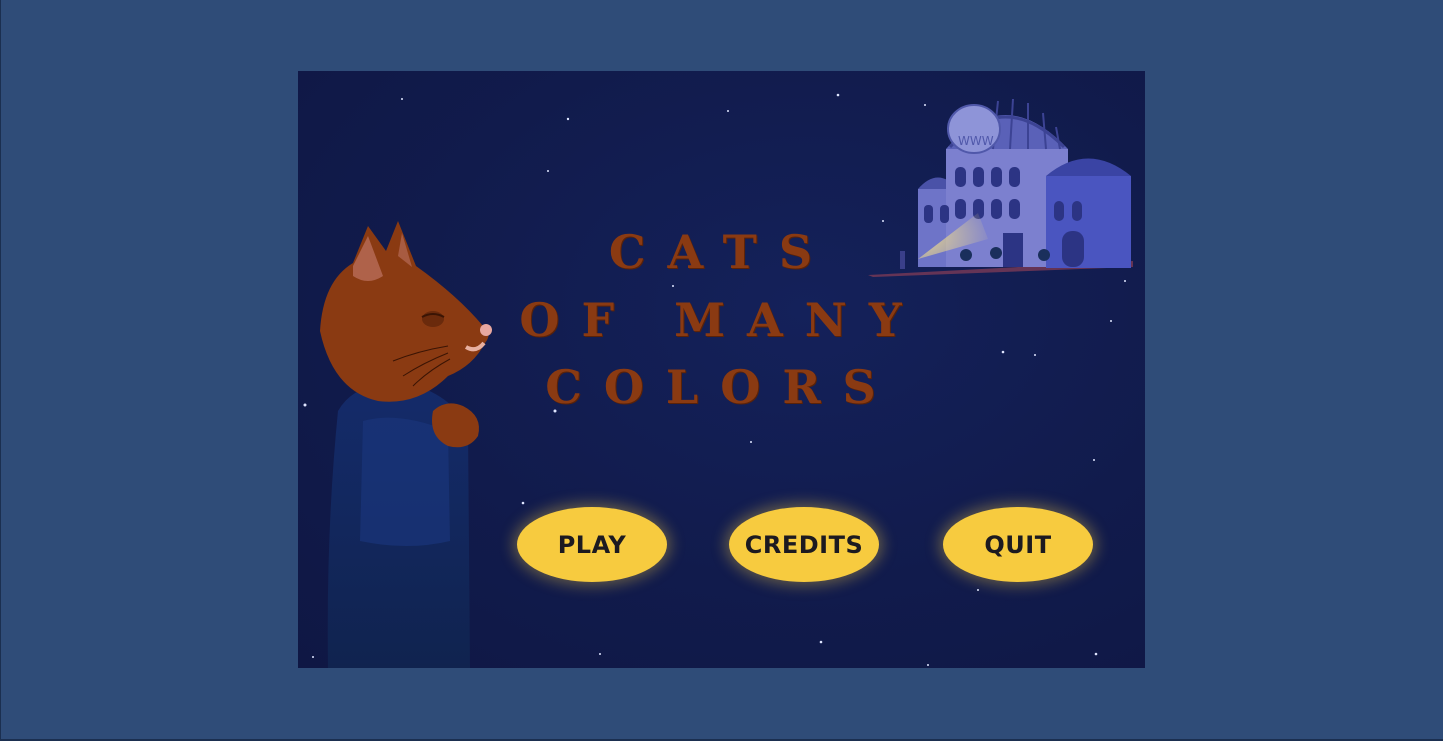 Image resolution: width=1443 pixels, height=741 pixels. What do you see at coordinates (804, 544) in the screenshot?
I see `credits-button: CREDITS` at bounding box center [804, 544].